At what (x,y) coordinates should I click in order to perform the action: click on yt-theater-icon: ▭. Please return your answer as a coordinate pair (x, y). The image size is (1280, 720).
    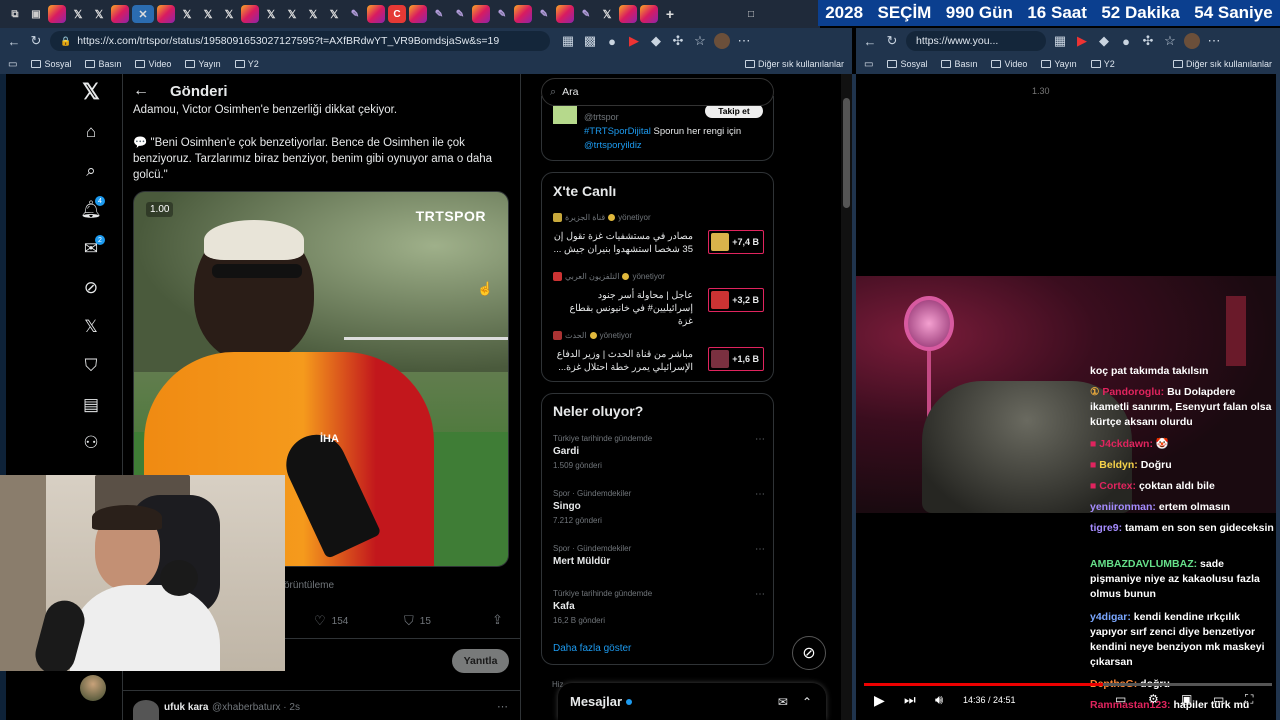
    Looking at the image, I should click on (1218, 699).